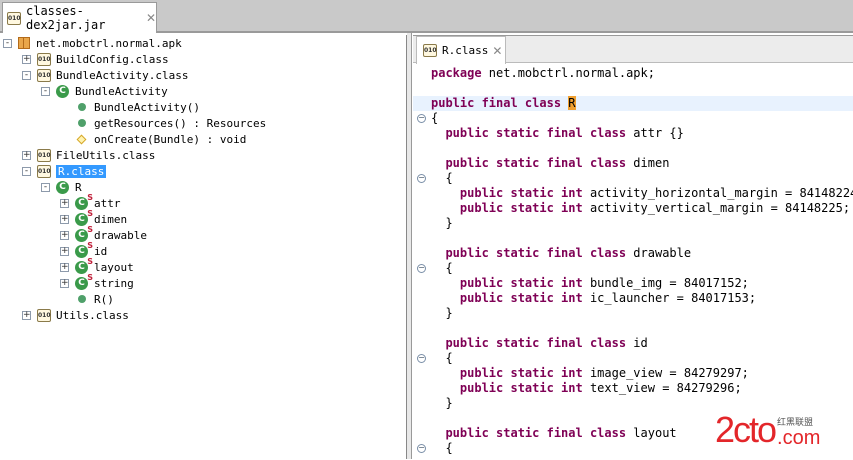 Image resolution: width=853 pixels, height=460 pixels. Describe the element at coordinates (442, 448) in the screenshot. I see `code-text: {` at that location.